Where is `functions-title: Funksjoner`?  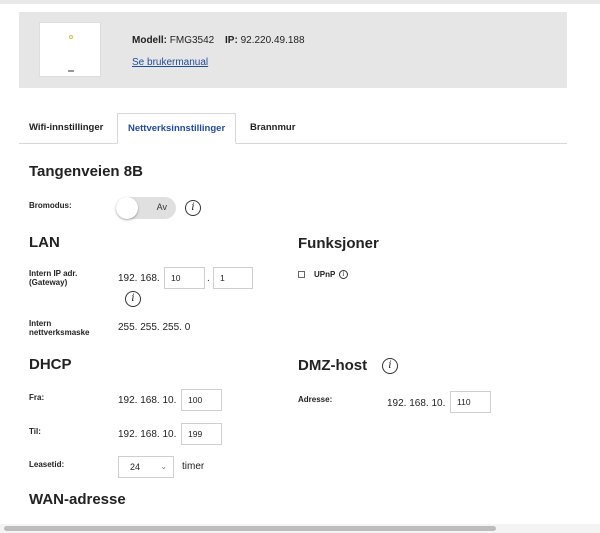
functions-title: Funksjoner is located at coordinates (338, 243).